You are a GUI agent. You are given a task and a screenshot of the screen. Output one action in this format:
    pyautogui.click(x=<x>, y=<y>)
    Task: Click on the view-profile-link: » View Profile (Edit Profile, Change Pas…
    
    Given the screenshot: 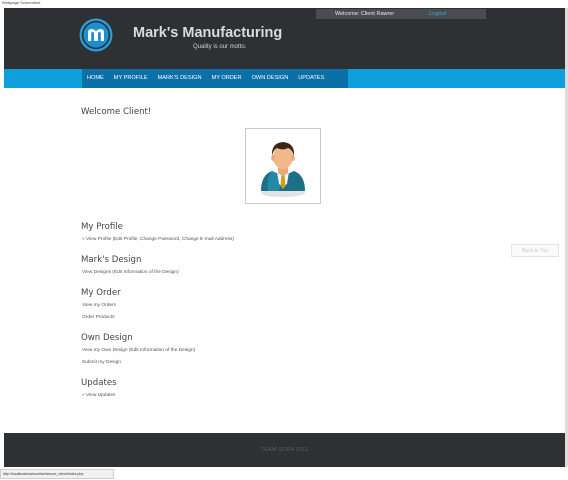 What is the action you would take?
    pyautogui.click(x=158, y=239)
    